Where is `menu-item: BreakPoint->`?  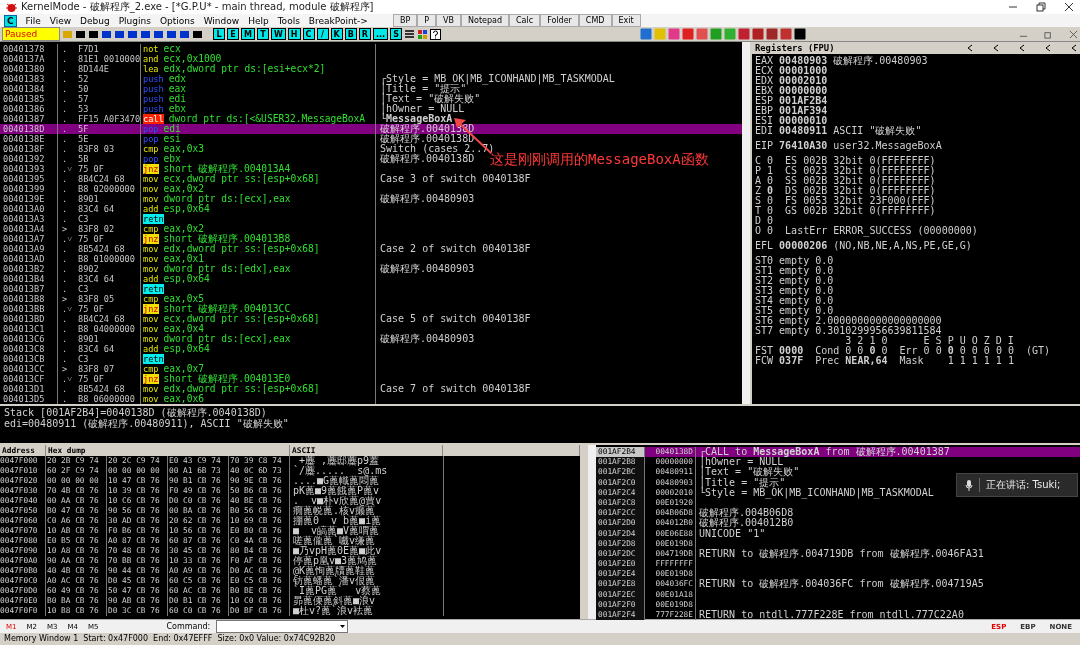 menu-item: BreakPoint-> is located at coordinates (338, 20).